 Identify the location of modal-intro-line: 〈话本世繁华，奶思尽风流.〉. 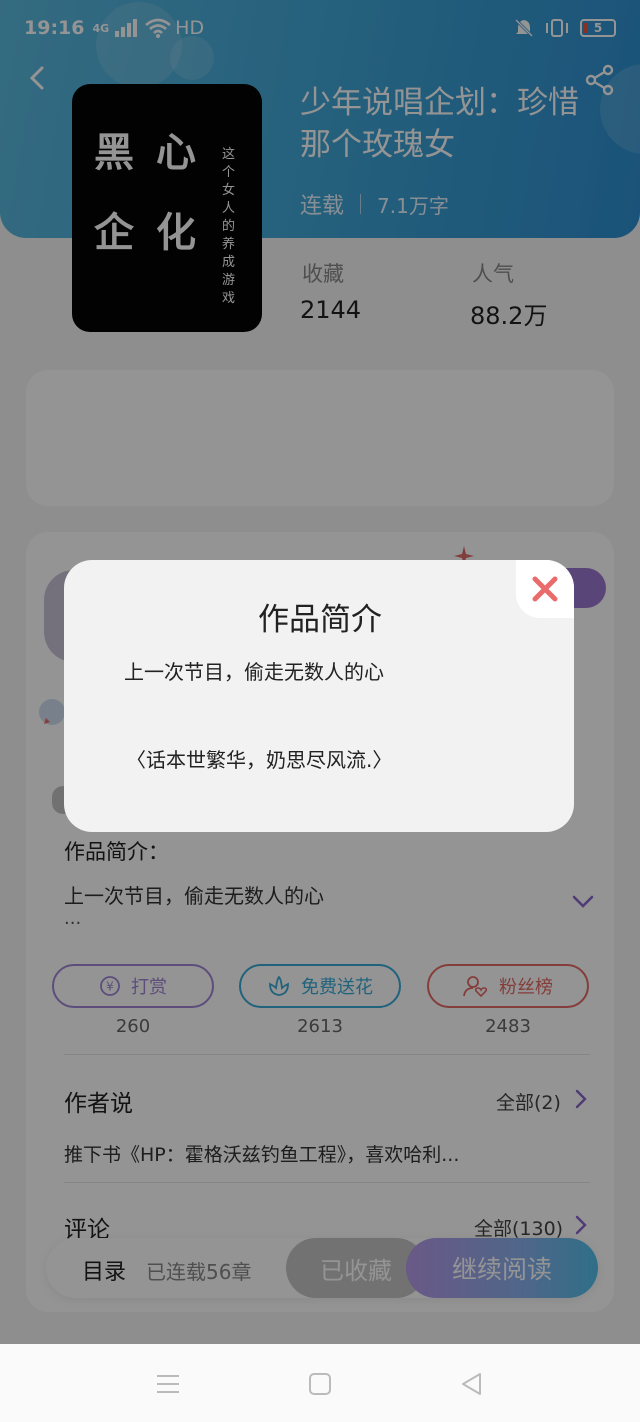
(259, 760).